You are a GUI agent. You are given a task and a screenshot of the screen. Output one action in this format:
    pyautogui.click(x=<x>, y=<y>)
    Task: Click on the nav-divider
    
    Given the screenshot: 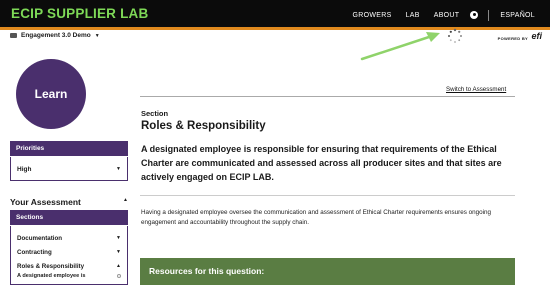 What is the action you would take?
    pyautogui.click(x=489, y=15)
    